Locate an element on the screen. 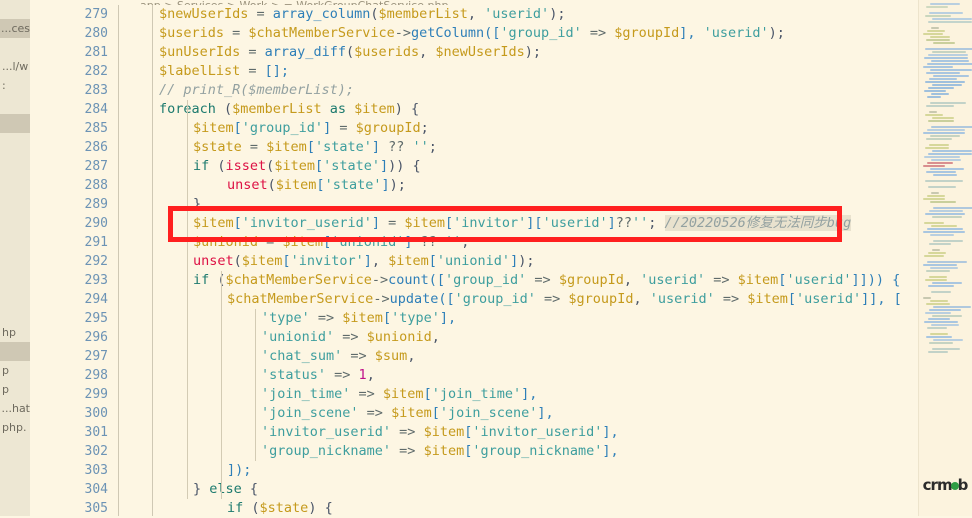 The image size is (972, 518). line-number: 287 is located at coordinates (96, 166).